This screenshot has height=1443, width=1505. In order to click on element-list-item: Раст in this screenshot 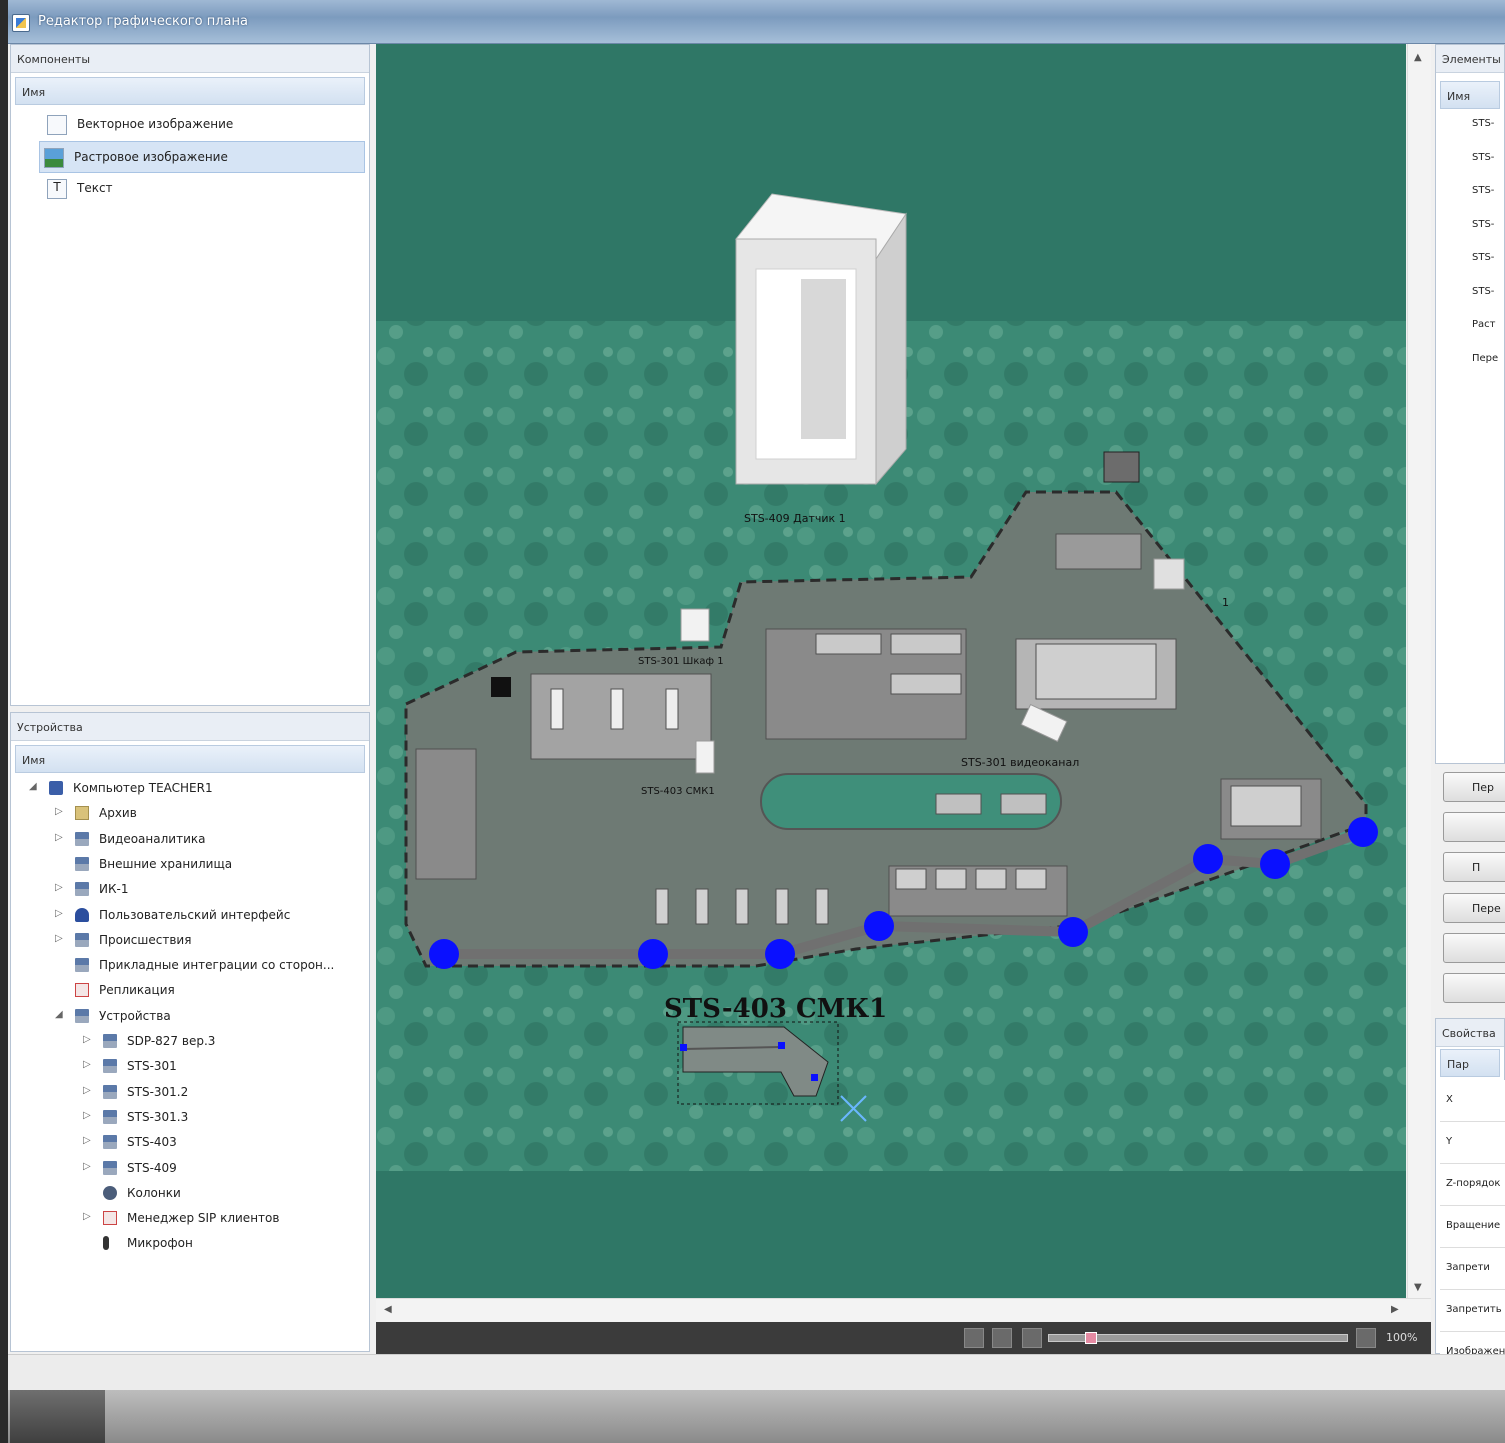, I will do `click(1482, 326)`.